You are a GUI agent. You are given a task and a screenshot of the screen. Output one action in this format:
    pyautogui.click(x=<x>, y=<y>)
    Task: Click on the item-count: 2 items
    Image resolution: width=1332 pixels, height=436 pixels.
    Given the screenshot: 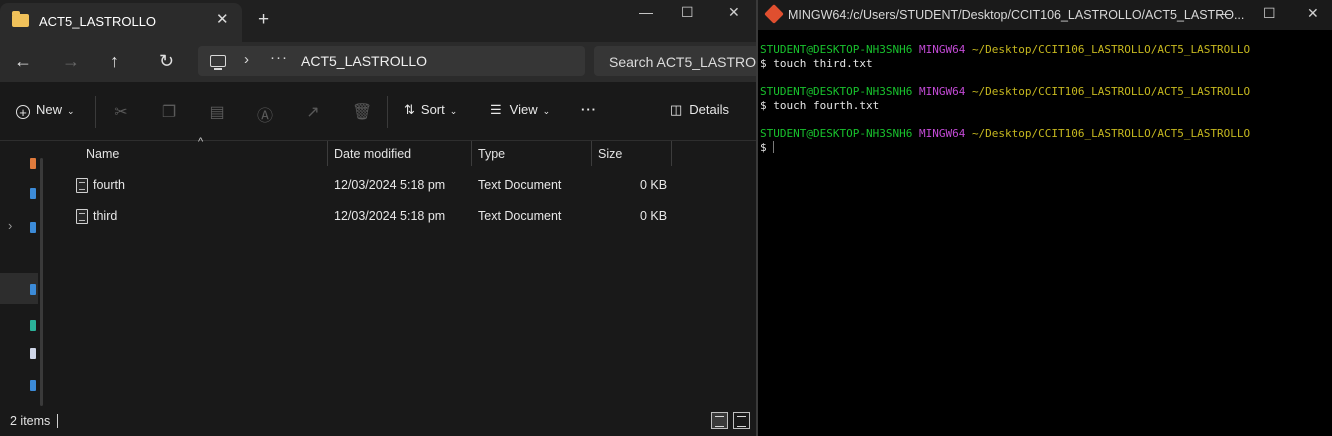 What is the action you would take?
    pyautogui.click(x=30, y=421)
    